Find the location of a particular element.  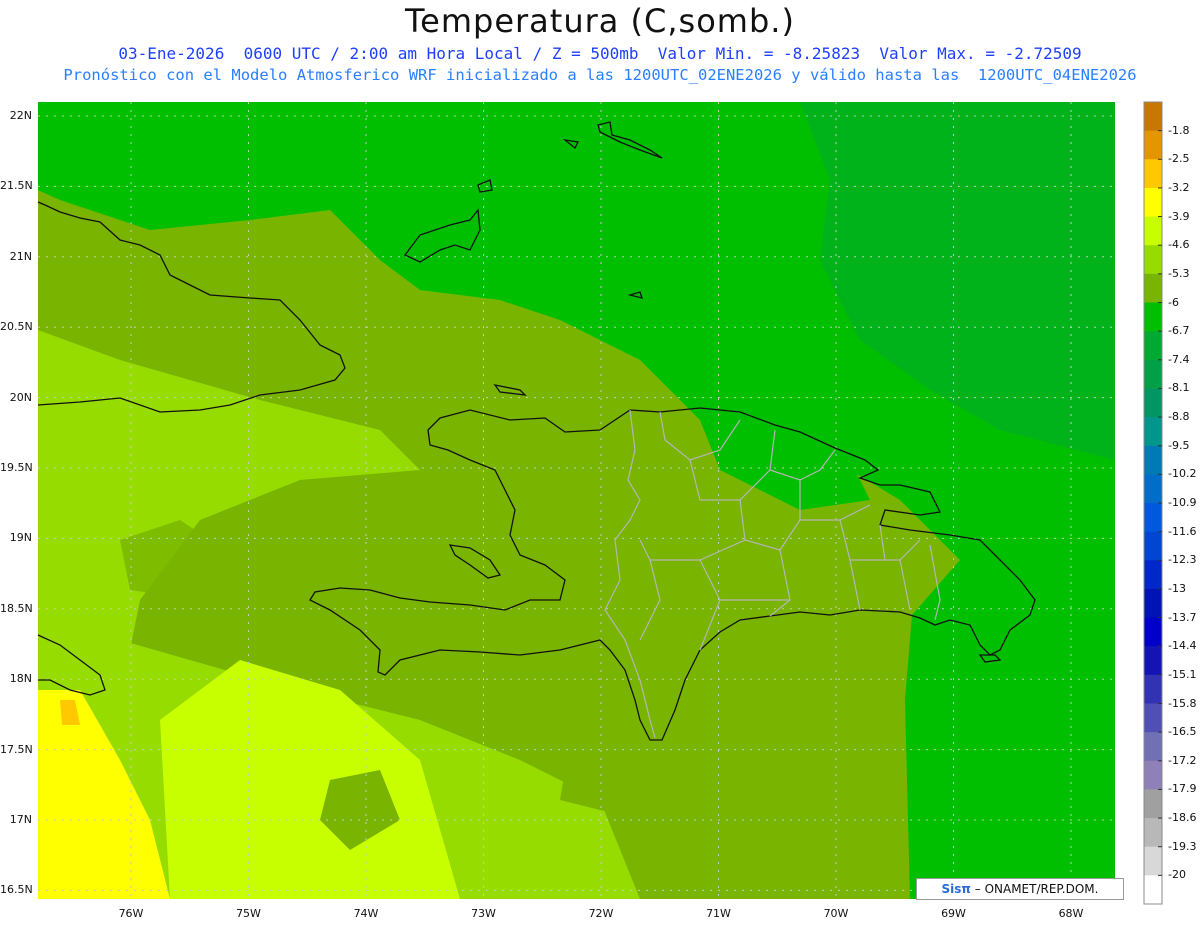

colorbar-label: -15.8 is located at coordinates (1182, 703).